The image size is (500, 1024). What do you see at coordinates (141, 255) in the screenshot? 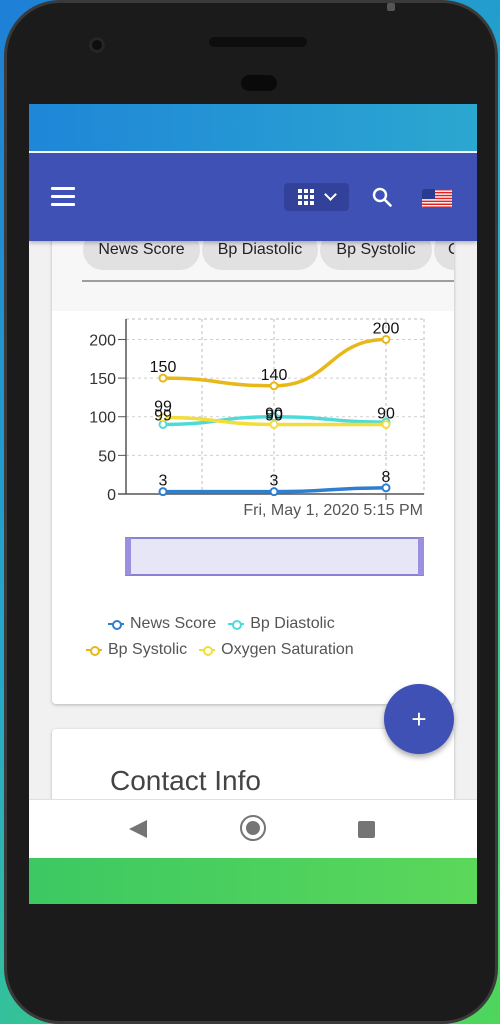
I see `chip-news-score: News Score` at bounding box center [141, 255].